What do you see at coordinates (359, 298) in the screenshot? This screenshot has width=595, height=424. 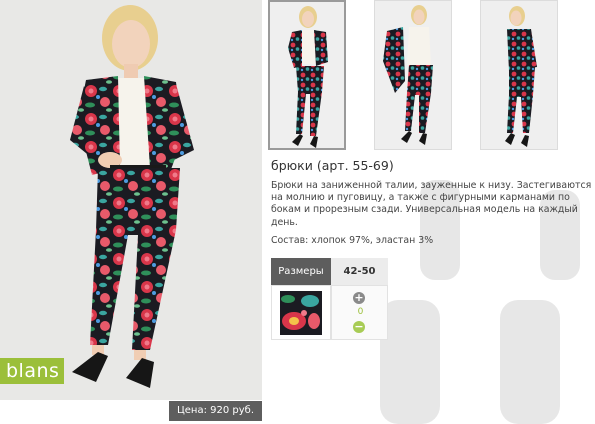 I see `increase-button: +` at bounding box center [359, 298].